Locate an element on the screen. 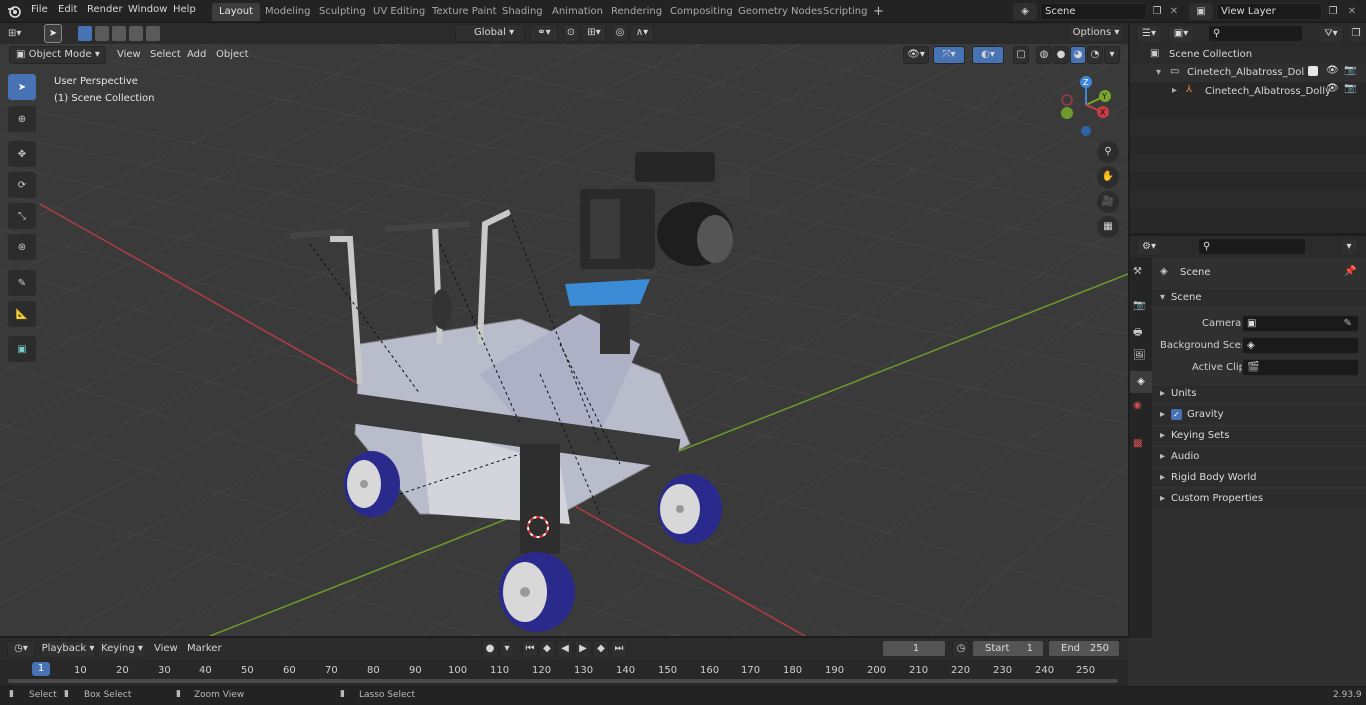 The height and width of the screenshot is (705, 1366). next-keyframe-icon: ◆ is located at coordinates (601, 649).